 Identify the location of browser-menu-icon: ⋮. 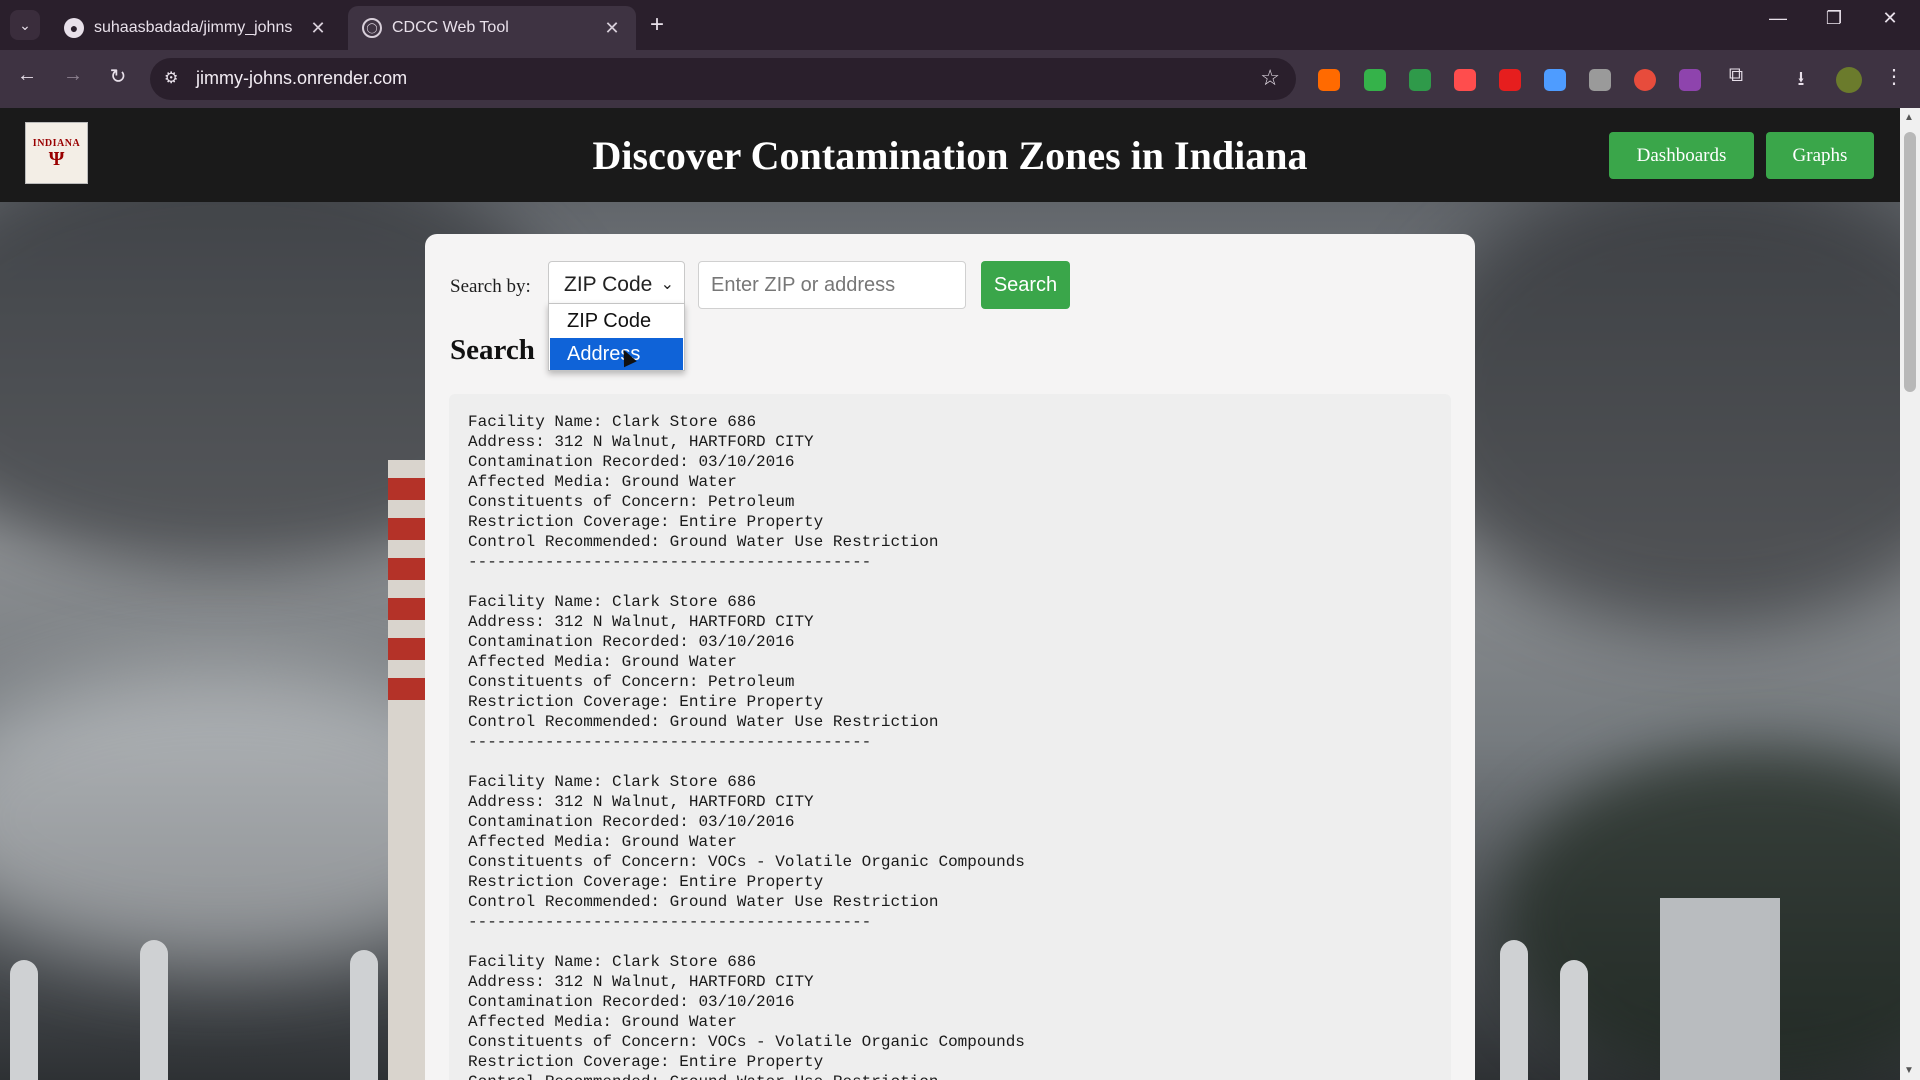
(1894, 76).